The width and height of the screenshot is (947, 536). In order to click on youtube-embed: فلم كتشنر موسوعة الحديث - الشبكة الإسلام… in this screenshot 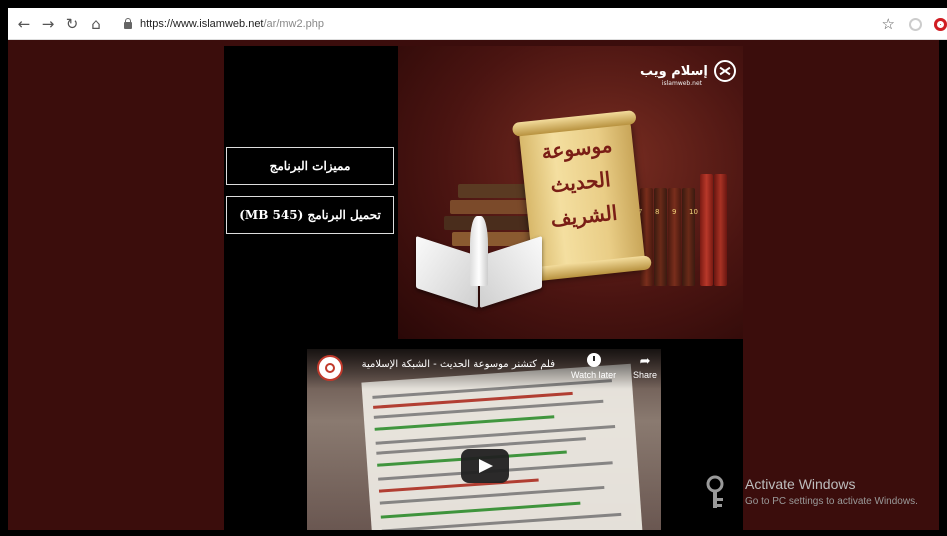, I will do `click(484, 439)`.